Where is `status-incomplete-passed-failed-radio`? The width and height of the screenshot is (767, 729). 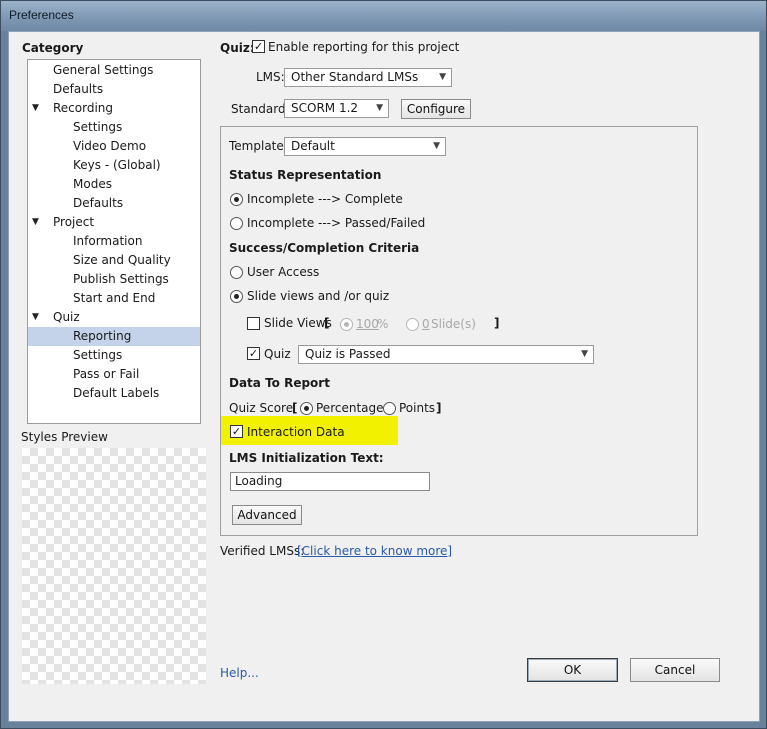 status-incomplete-passed-failed-radio is located at coordinates (236, 223).